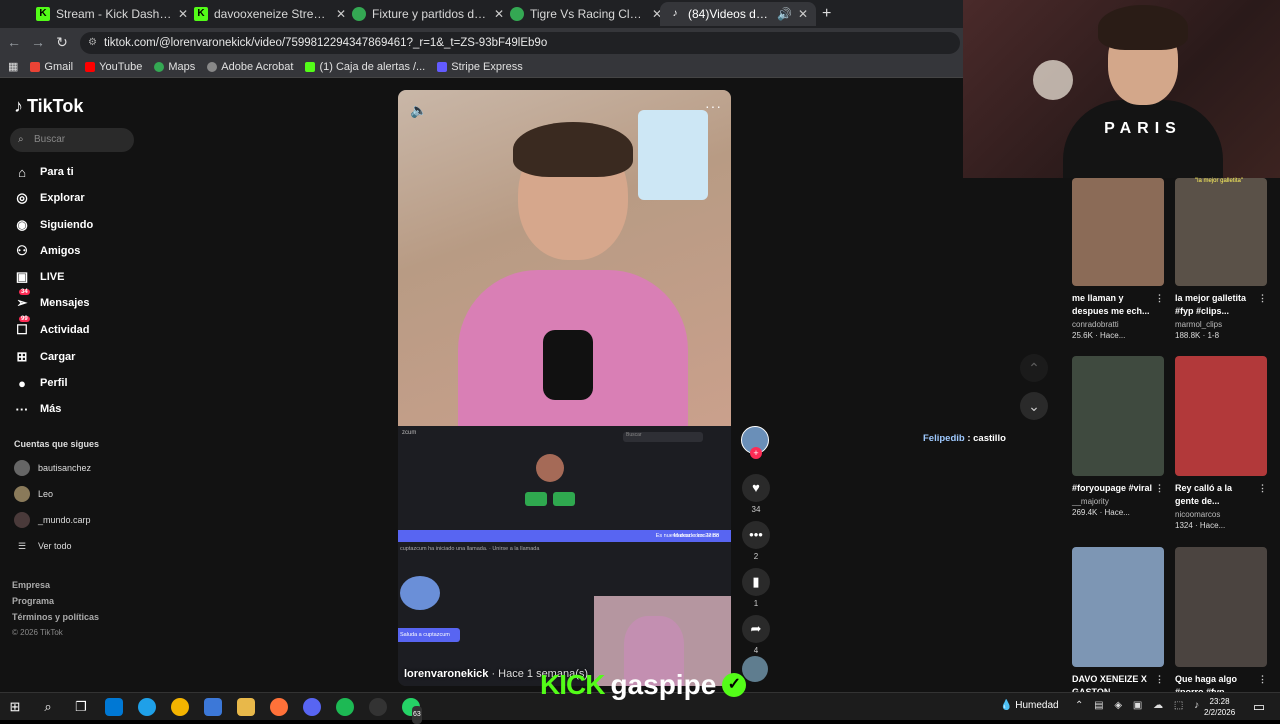 The height and width of the screenshot is (724, 1280). I want to click on copilot-icon, so click(114, 707).